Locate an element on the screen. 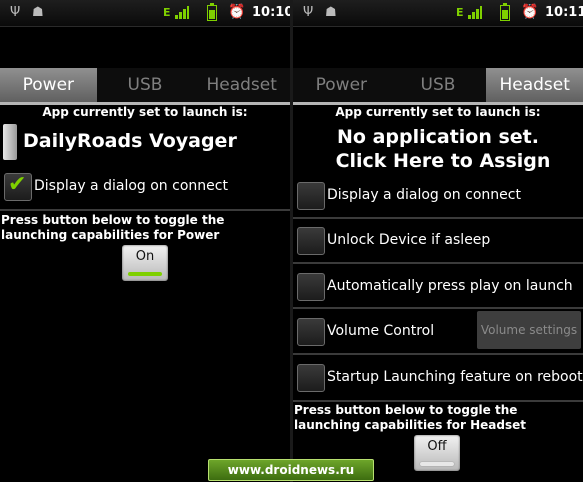 This screenshot has width=583, height=482. checkbox-display-dialog is located at coordinates (311, 196).